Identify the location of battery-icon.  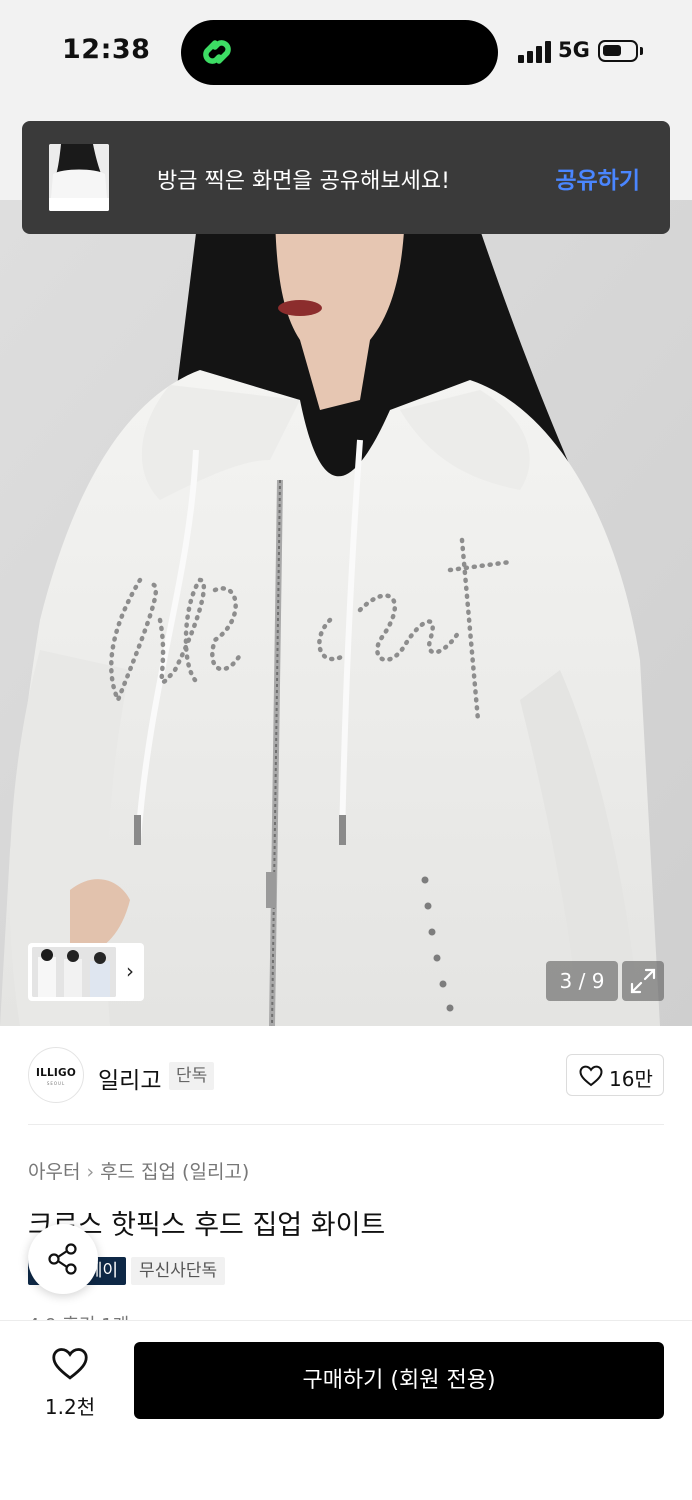
(620, 51).